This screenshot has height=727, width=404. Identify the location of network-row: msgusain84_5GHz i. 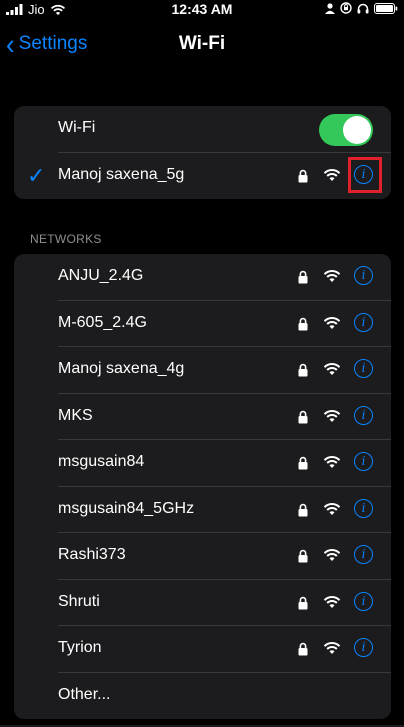
(202, 510).